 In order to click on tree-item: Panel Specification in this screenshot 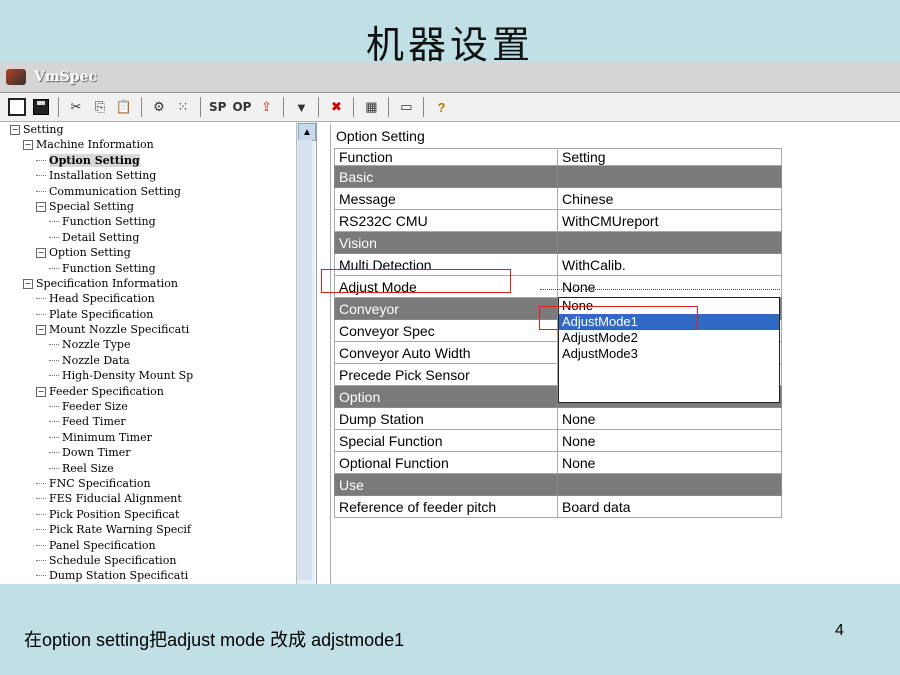, I will do `click(161, 545)`.